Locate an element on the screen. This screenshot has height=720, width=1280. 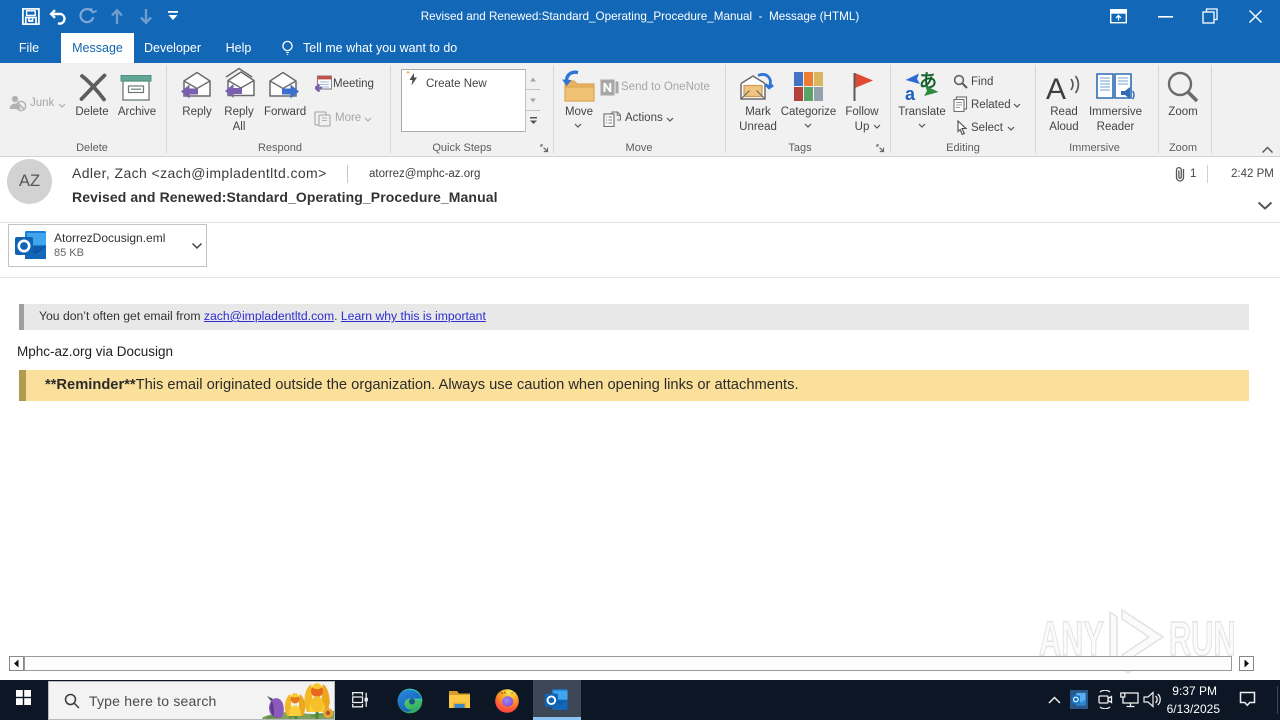
svg-text: A is located at coordinates (1056, 88).